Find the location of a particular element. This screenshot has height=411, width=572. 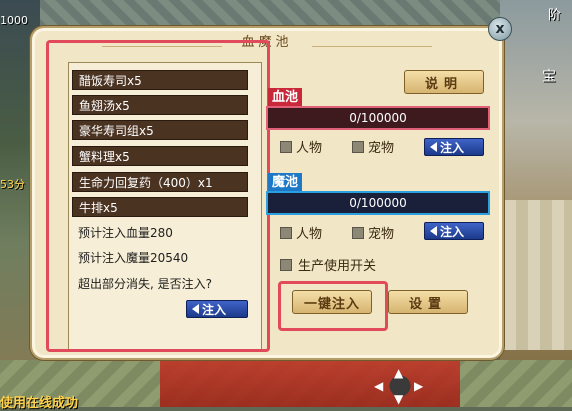

production-switch-label: 生产使用开关 is located at coordinates (337, 266).